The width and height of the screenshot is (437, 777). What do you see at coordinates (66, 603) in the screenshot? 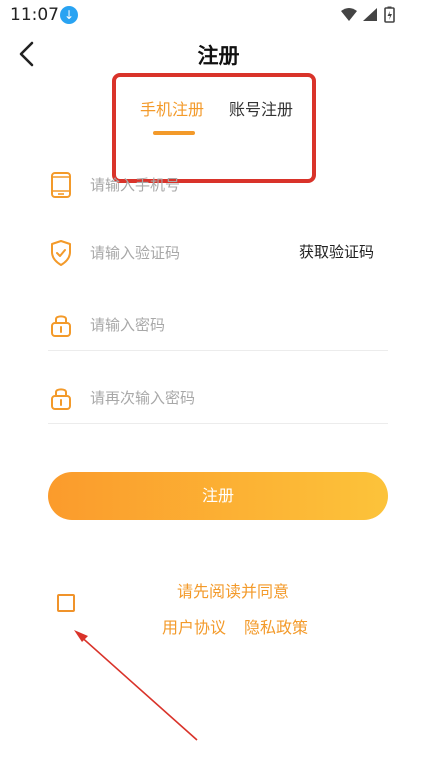
I see `agreement-checkbox` at bounding box center [66, 603].